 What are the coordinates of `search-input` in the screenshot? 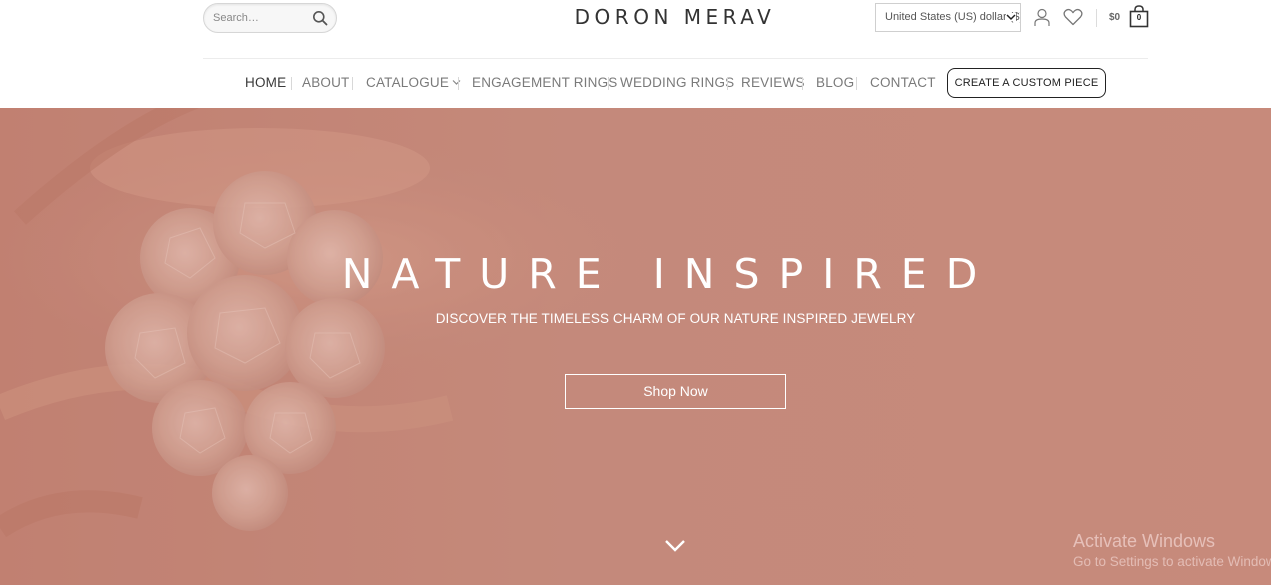 It's located at (256, 18).